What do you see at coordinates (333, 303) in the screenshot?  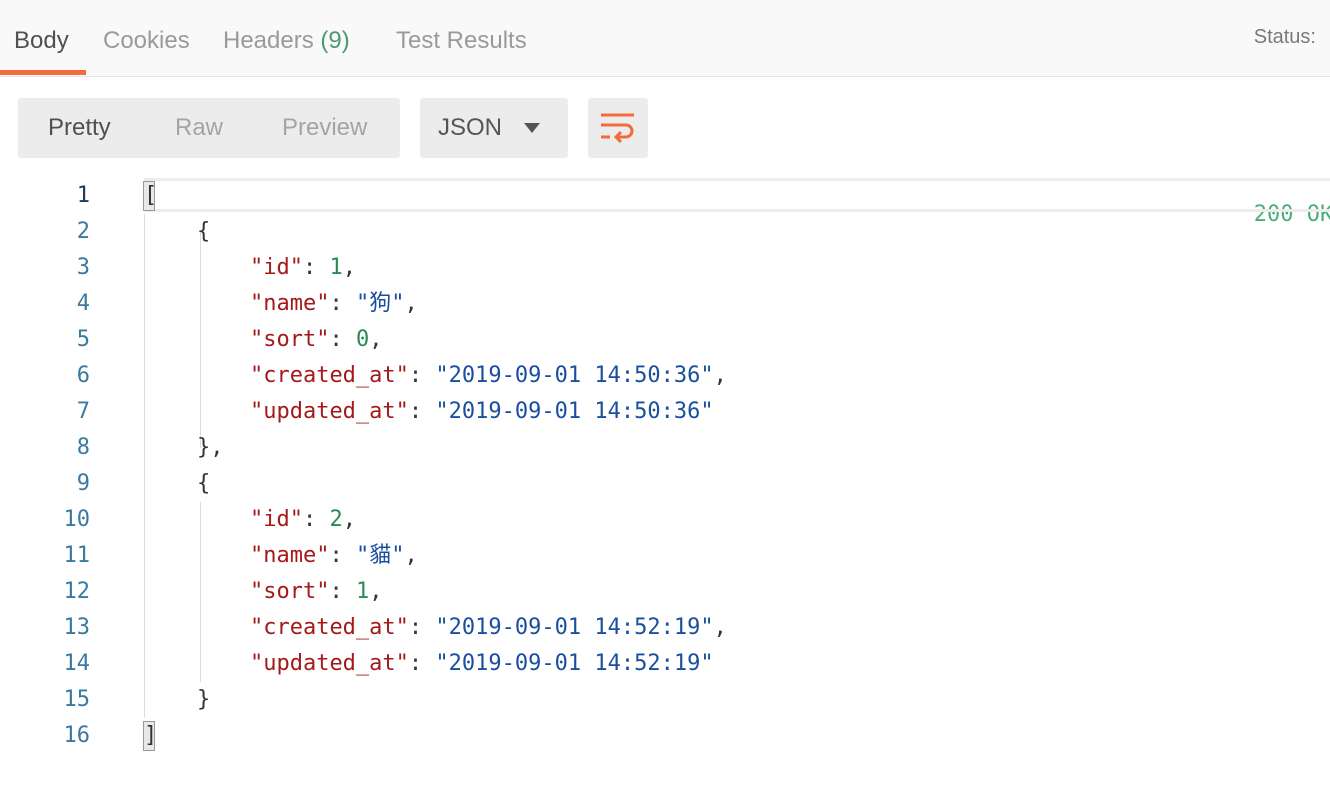 I see `code-text: "name": "狗",` at bounding box center [333, 303].